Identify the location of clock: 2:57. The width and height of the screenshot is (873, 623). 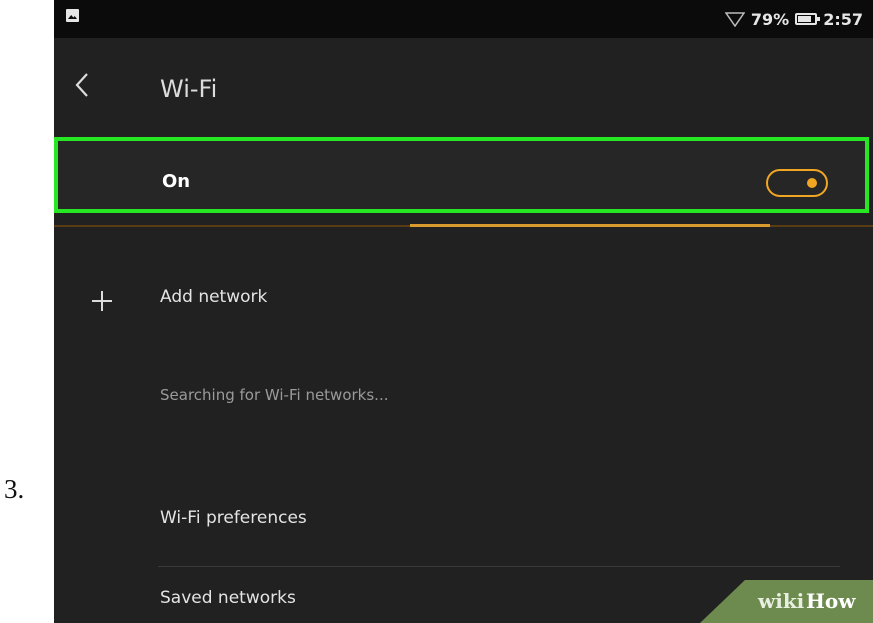
(843, 19).